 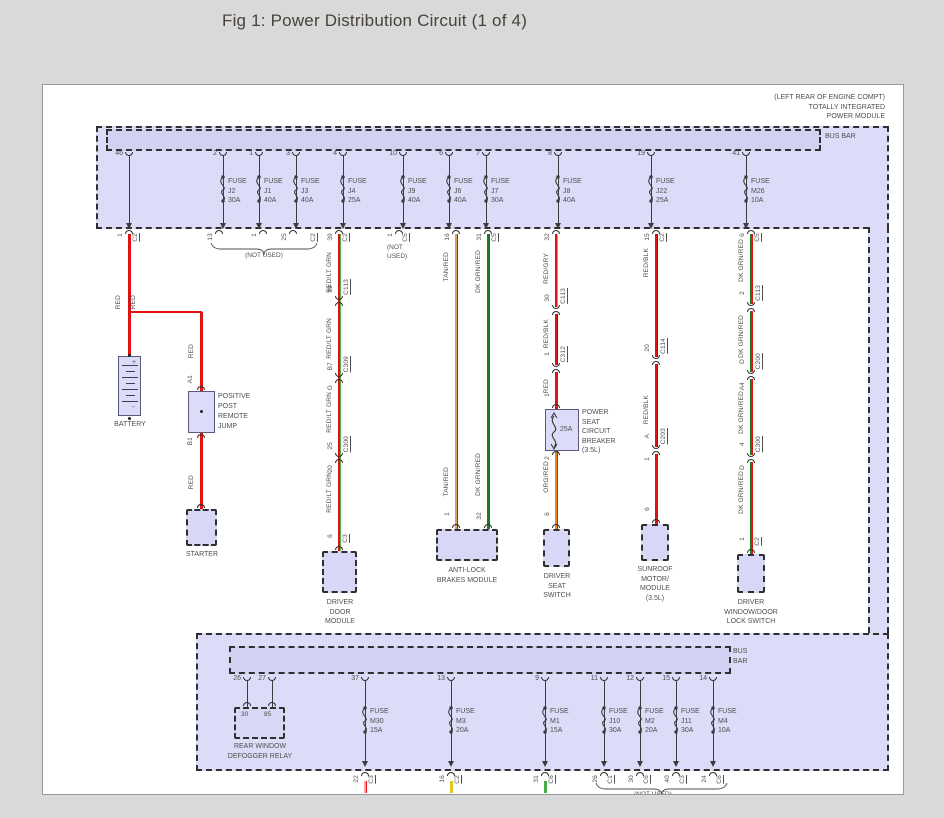 I want to click on driver-door-module-label: DRIVER, so click(x=340, y=602).